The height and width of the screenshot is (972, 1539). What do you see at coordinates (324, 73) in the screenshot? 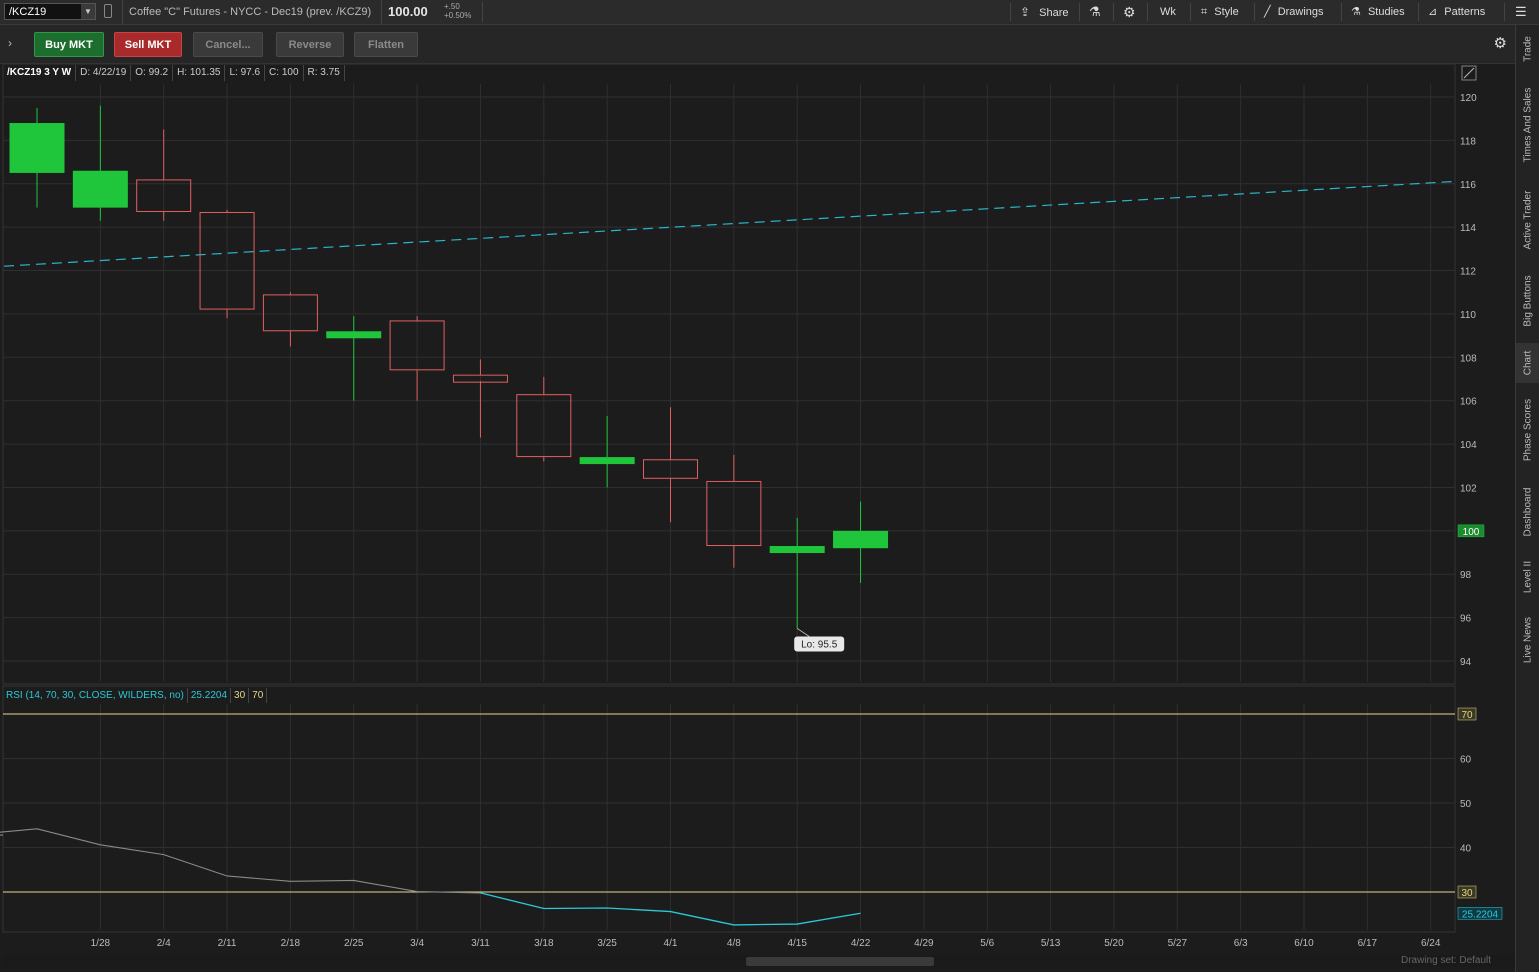
I see `info-range: R: 3.75` at bounding box center [324, 73].